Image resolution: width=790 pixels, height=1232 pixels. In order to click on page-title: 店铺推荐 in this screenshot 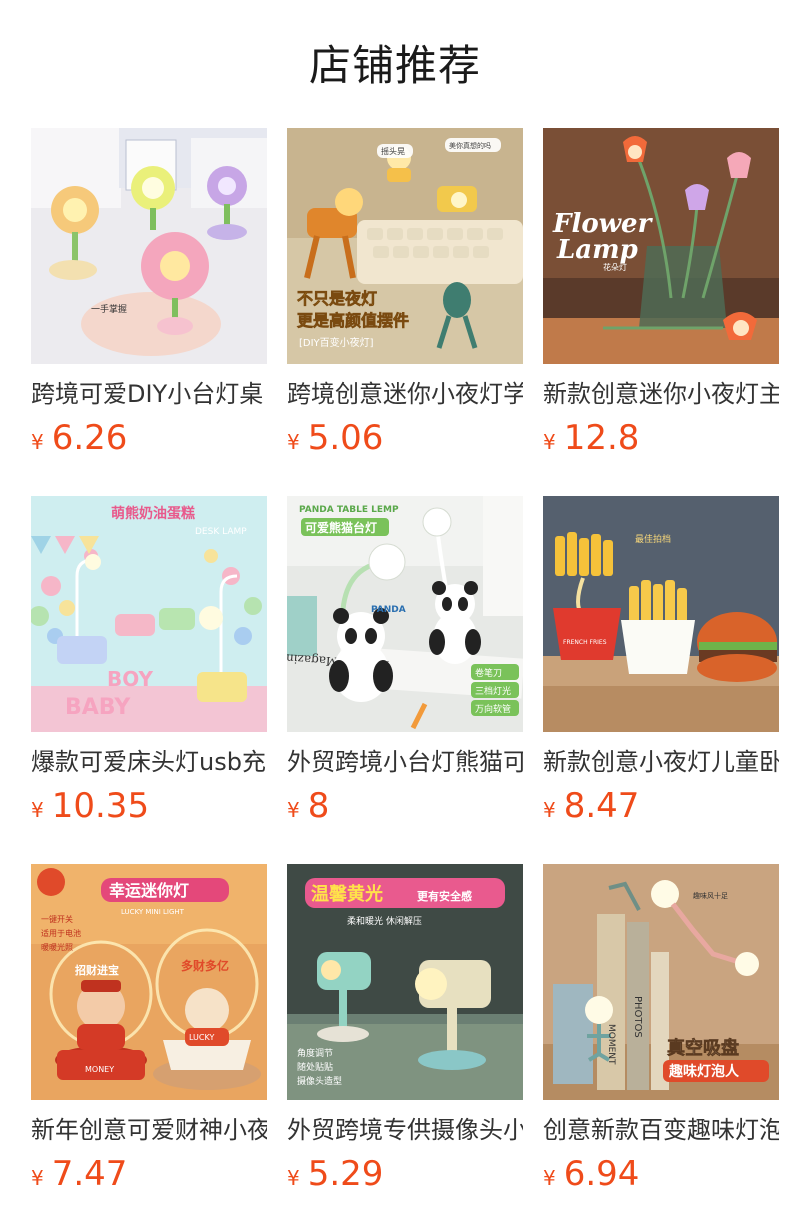, I will do `click(394, 65)`.